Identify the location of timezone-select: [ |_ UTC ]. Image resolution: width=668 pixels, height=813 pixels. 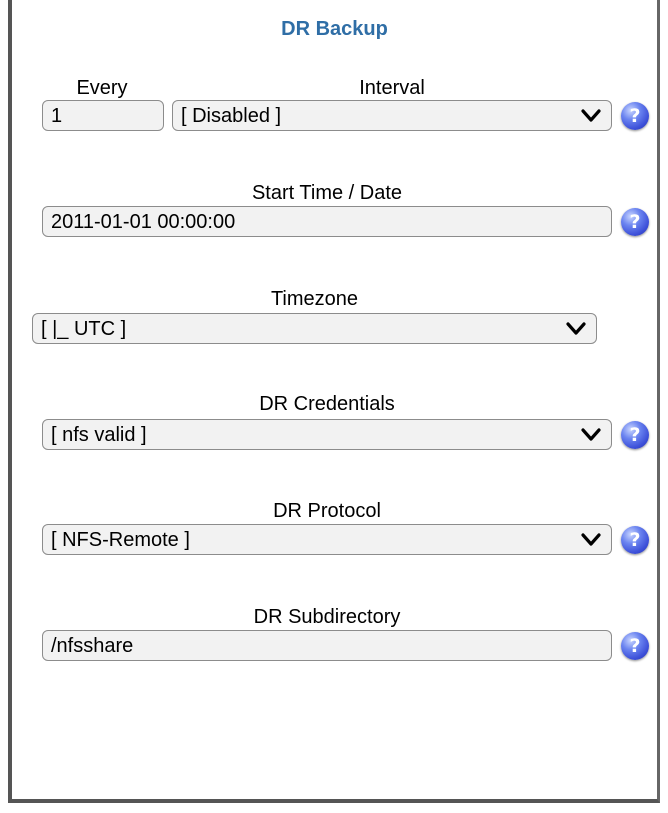
(314, 328).